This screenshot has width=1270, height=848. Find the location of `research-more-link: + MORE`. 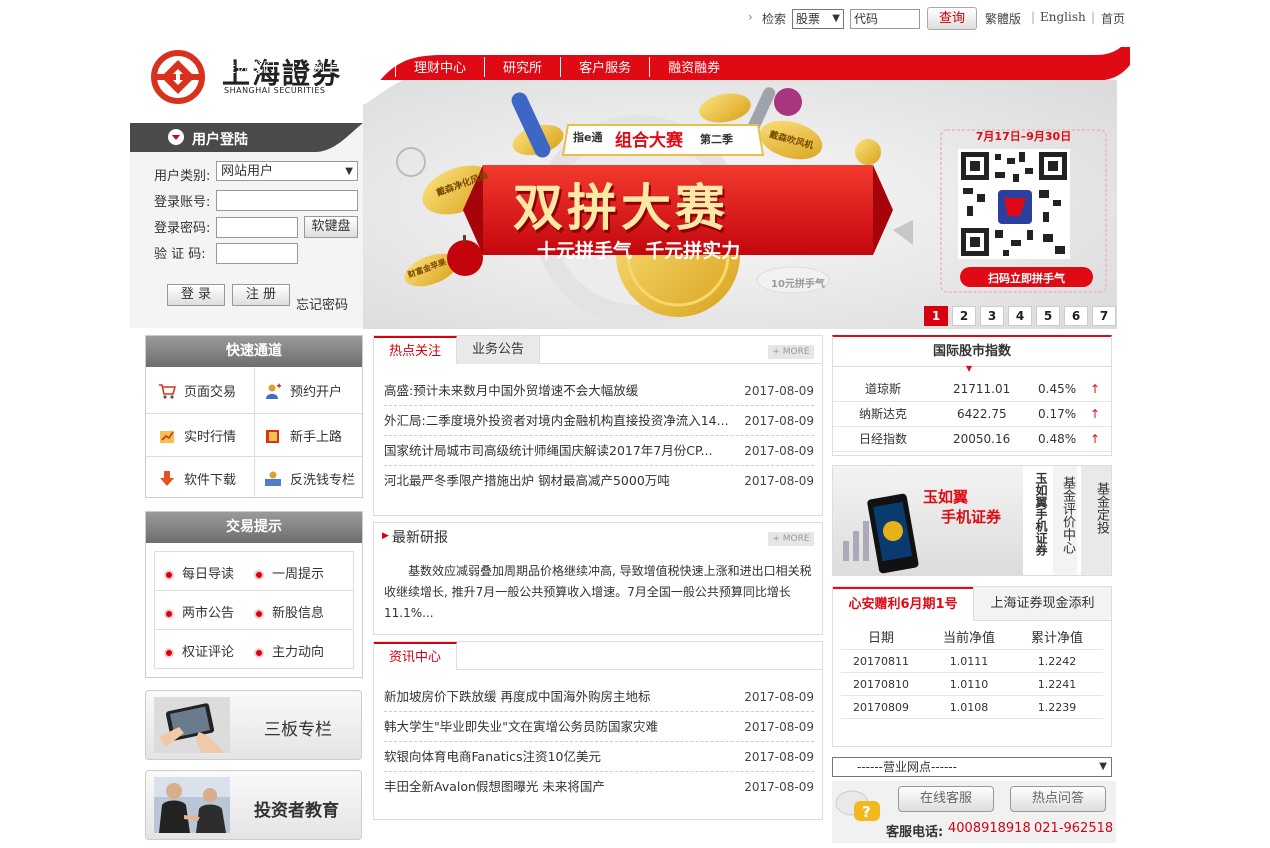

research-more-link: + MORE is located at coordinates (791, 539).